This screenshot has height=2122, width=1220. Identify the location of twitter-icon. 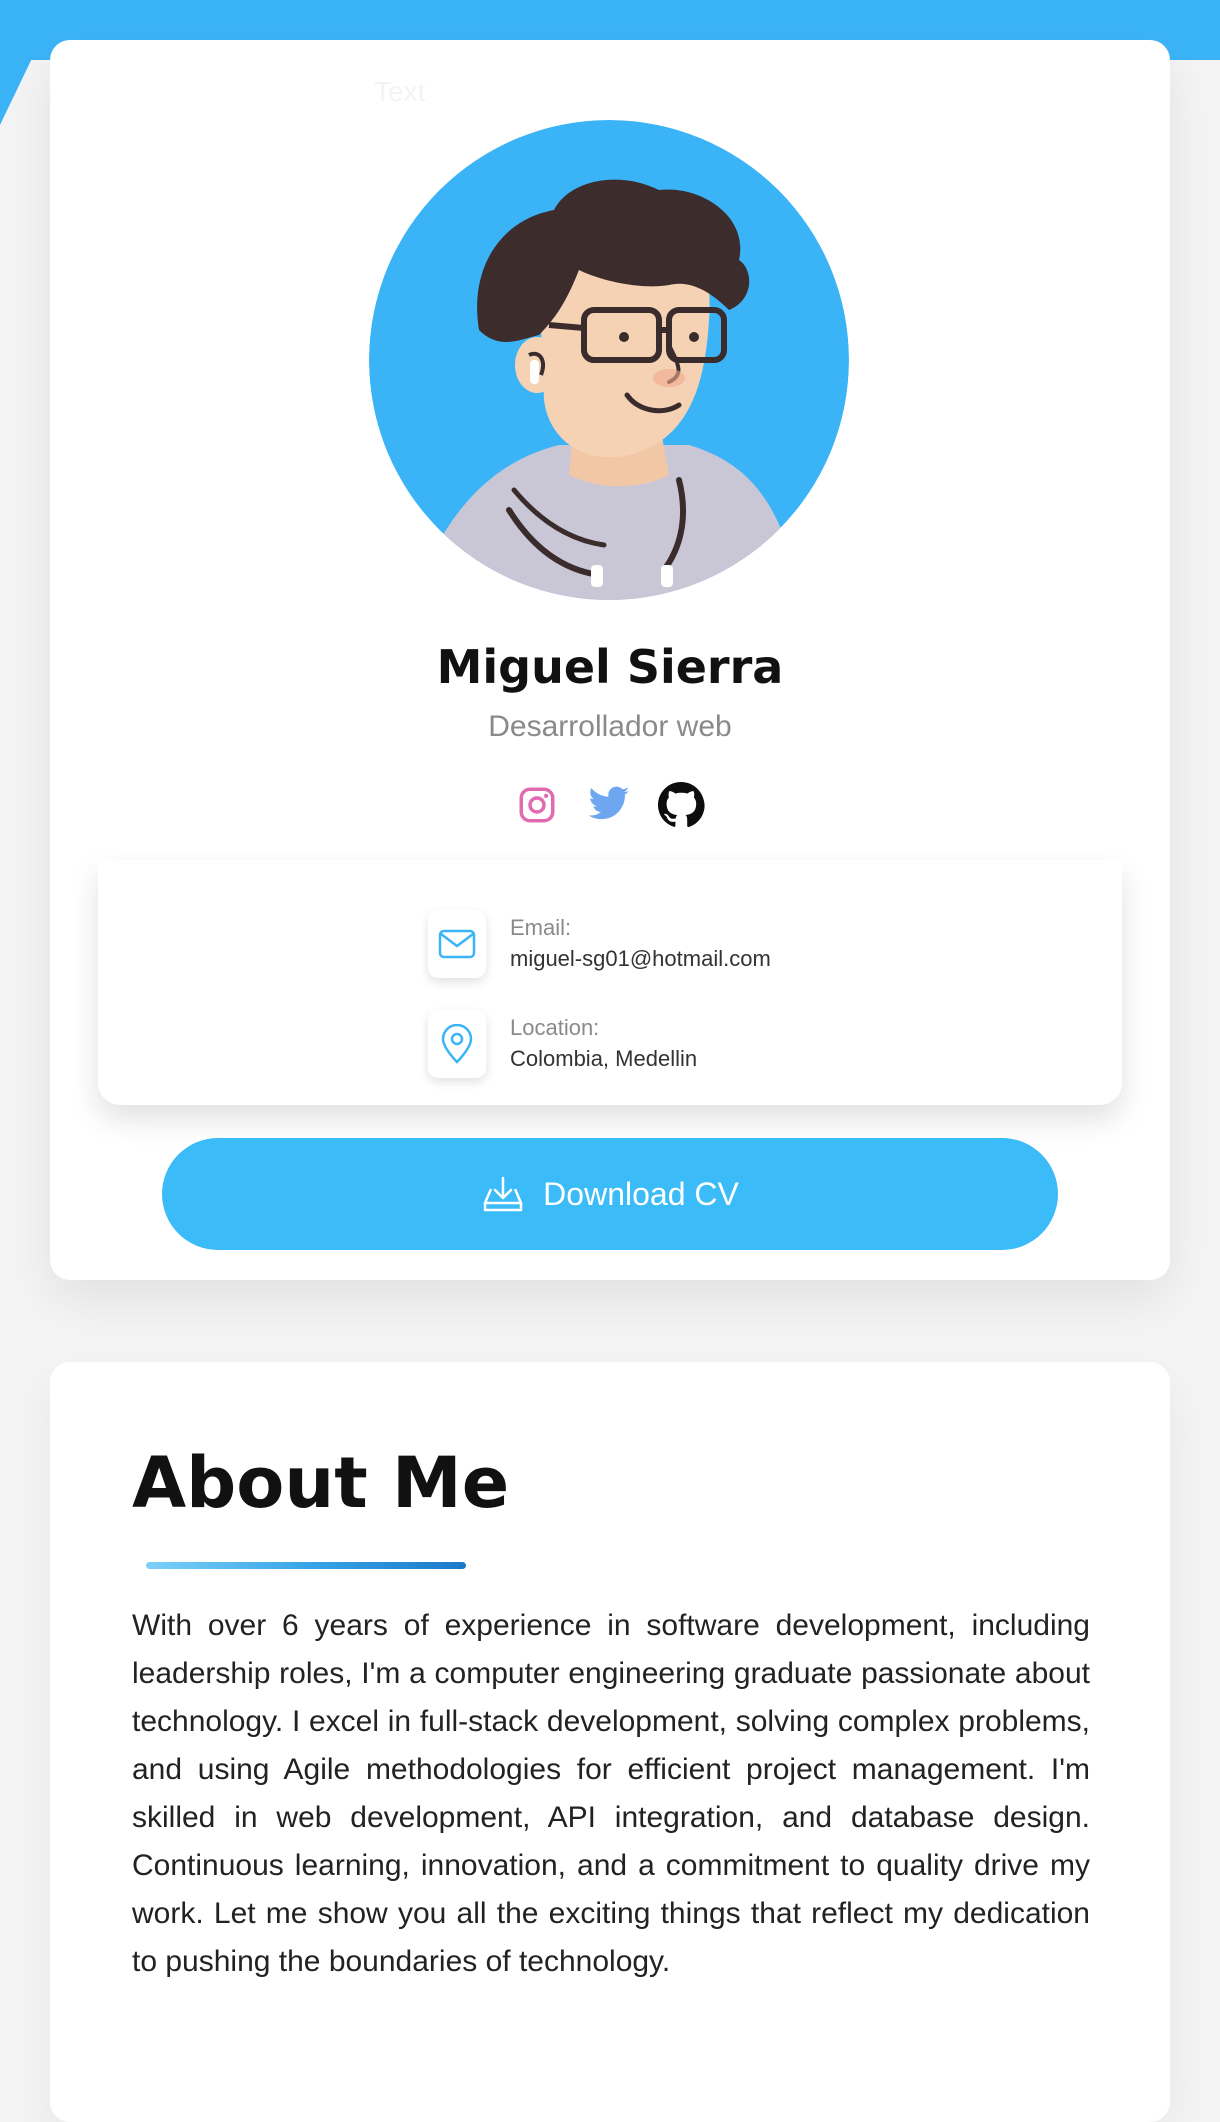
(609, 803).